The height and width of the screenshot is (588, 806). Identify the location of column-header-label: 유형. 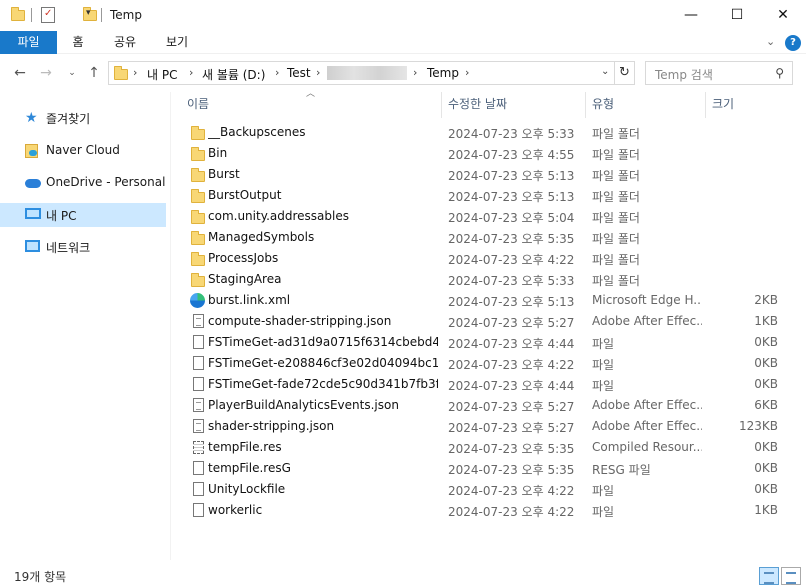
(603, 104).